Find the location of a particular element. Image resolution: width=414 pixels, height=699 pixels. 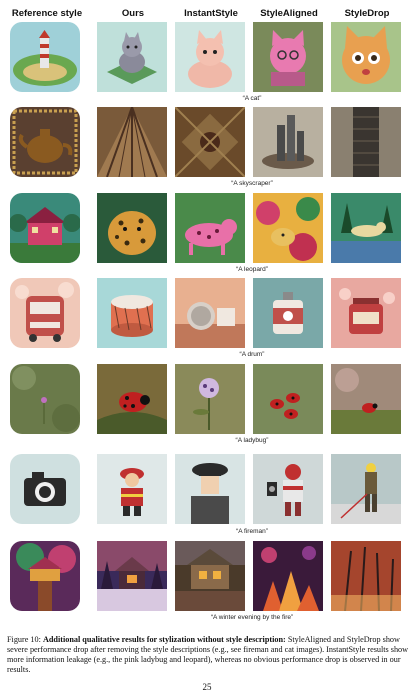

row-caption: “A winter evening by the fire” is located at coordinates (252, 617).